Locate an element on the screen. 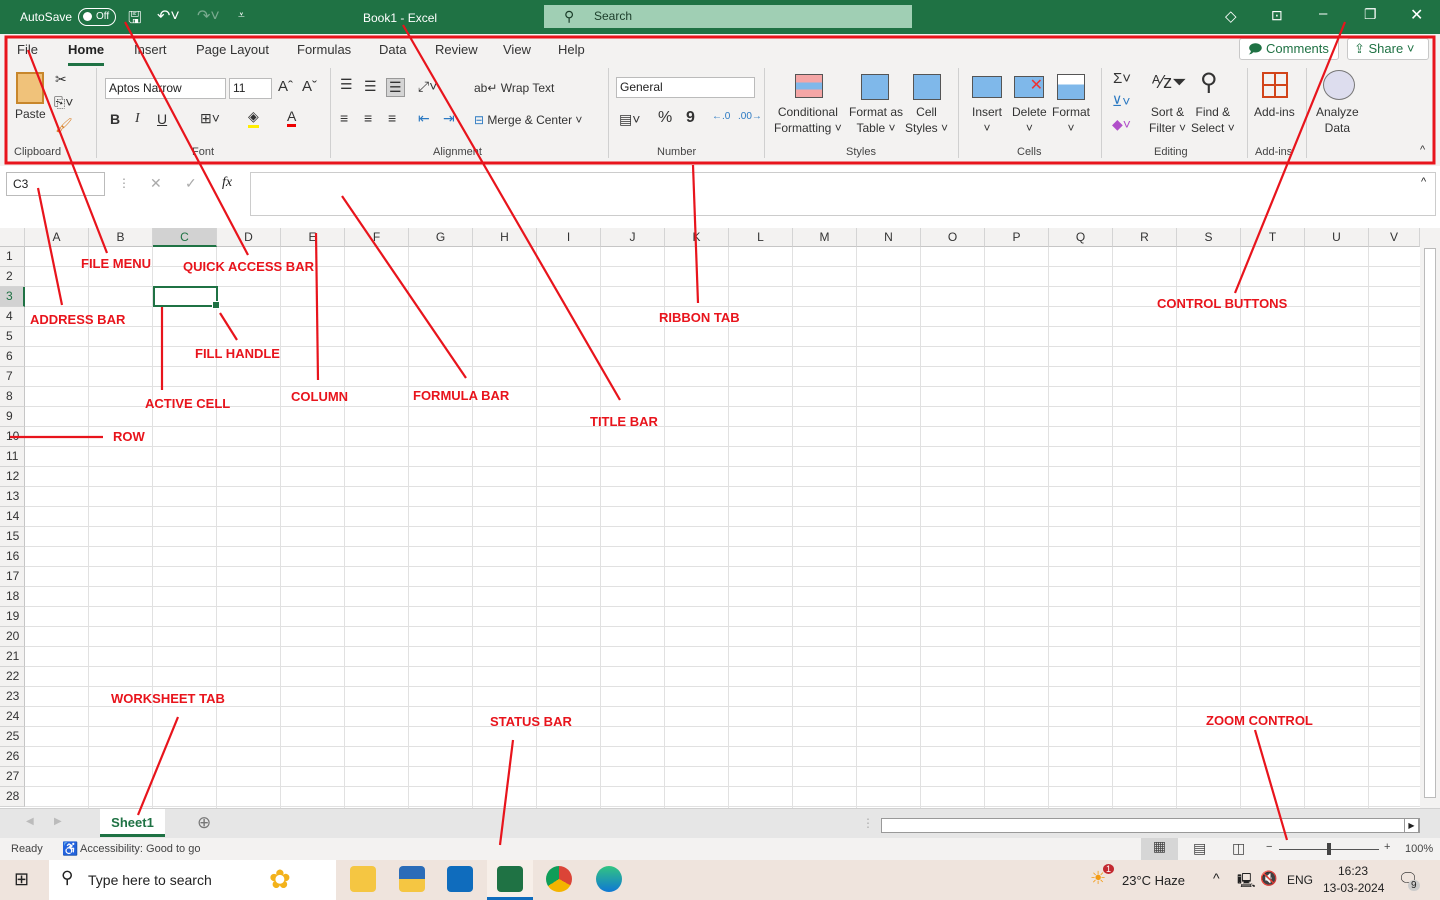  analyze-data-button: Analyze Data is located at coordinates (1337, 120).